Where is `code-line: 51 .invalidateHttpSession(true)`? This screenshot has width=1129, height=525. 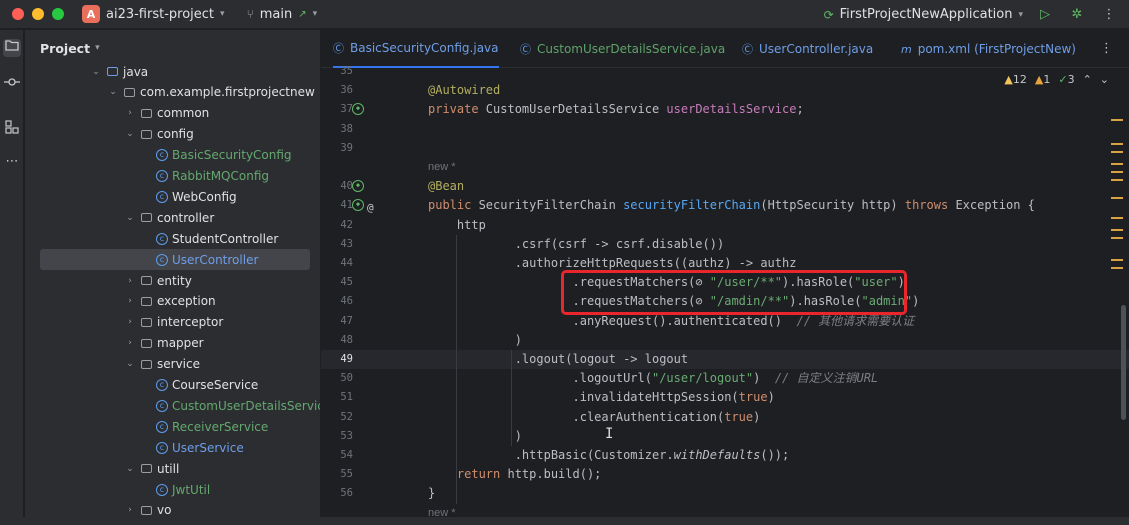
code-line: 51 .invalidateHttpSession(true) is located at coordinates (725, 397).